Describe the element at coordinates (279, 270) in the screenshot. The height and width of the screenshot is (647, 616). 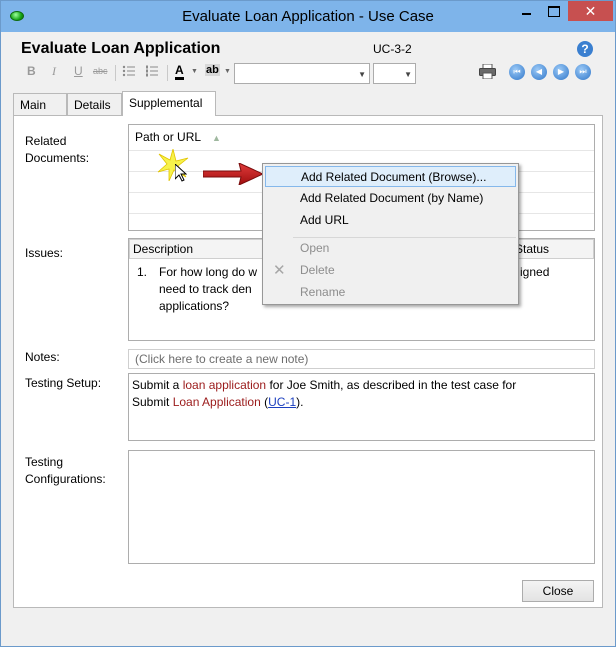
I see `delete-icon: ✕` at that location.